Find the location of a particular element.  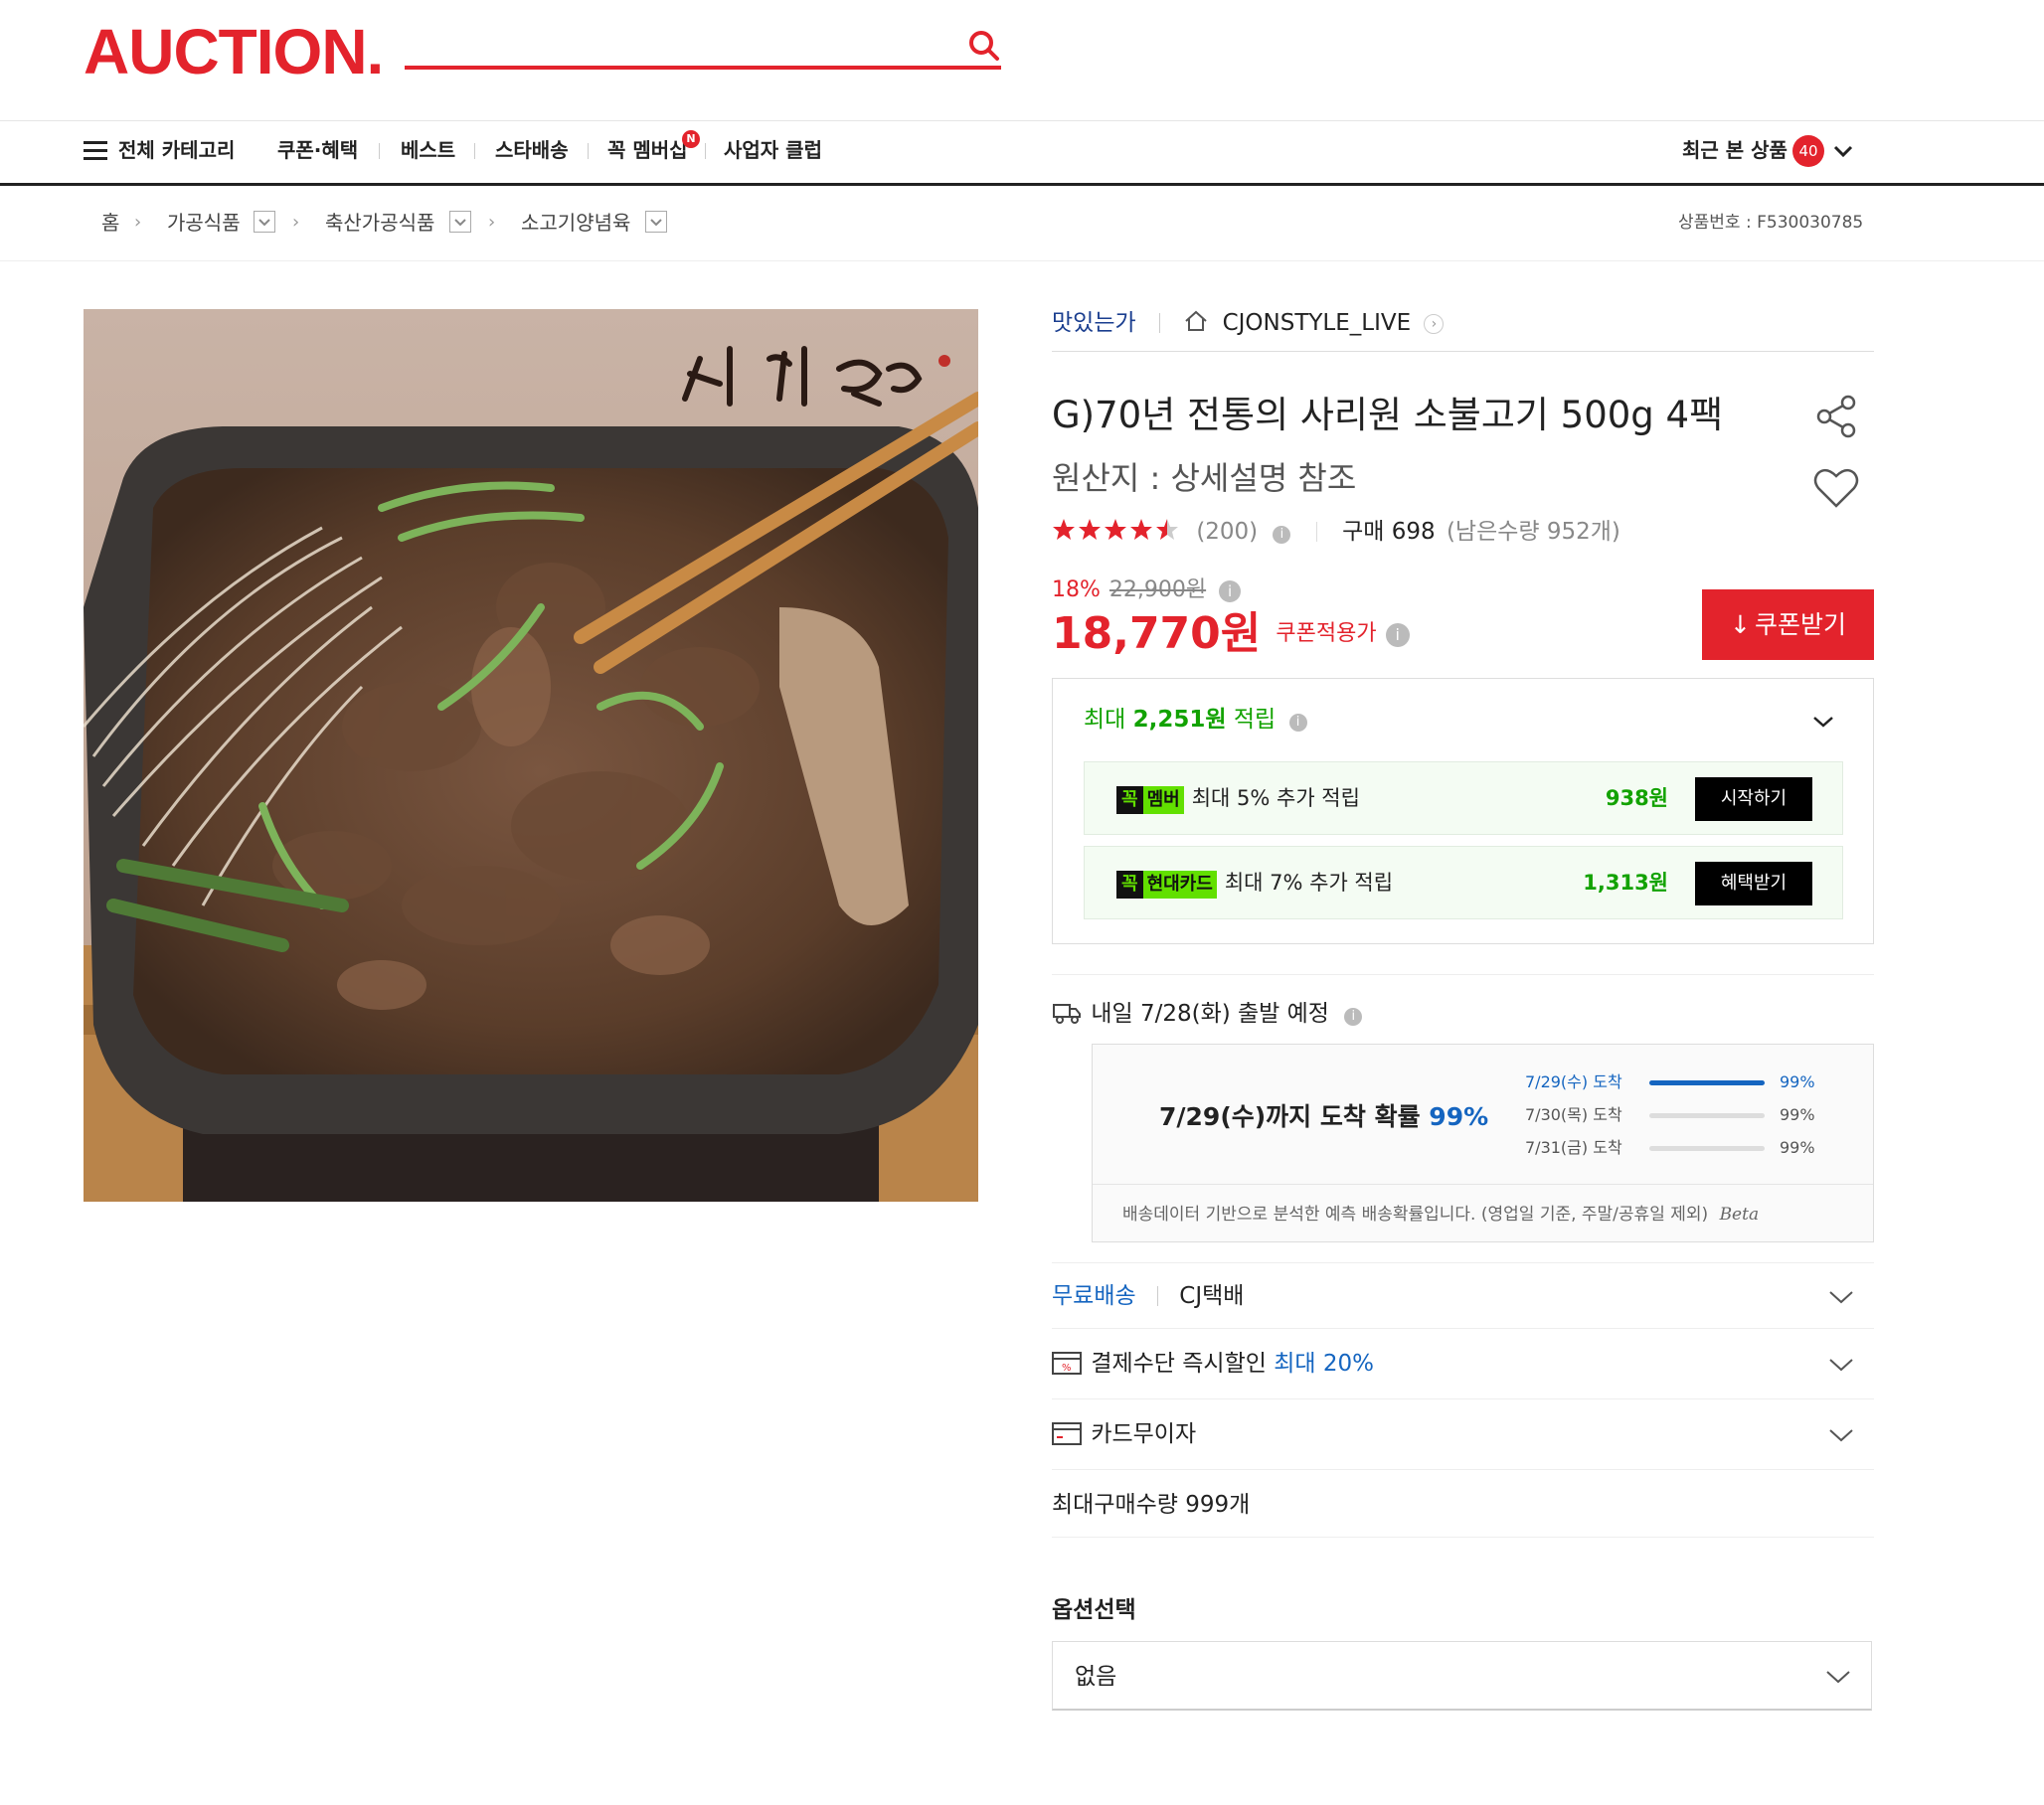

free-shipping-row: 무료배송 CJ택배 is located at coordinates (1463, 1296).